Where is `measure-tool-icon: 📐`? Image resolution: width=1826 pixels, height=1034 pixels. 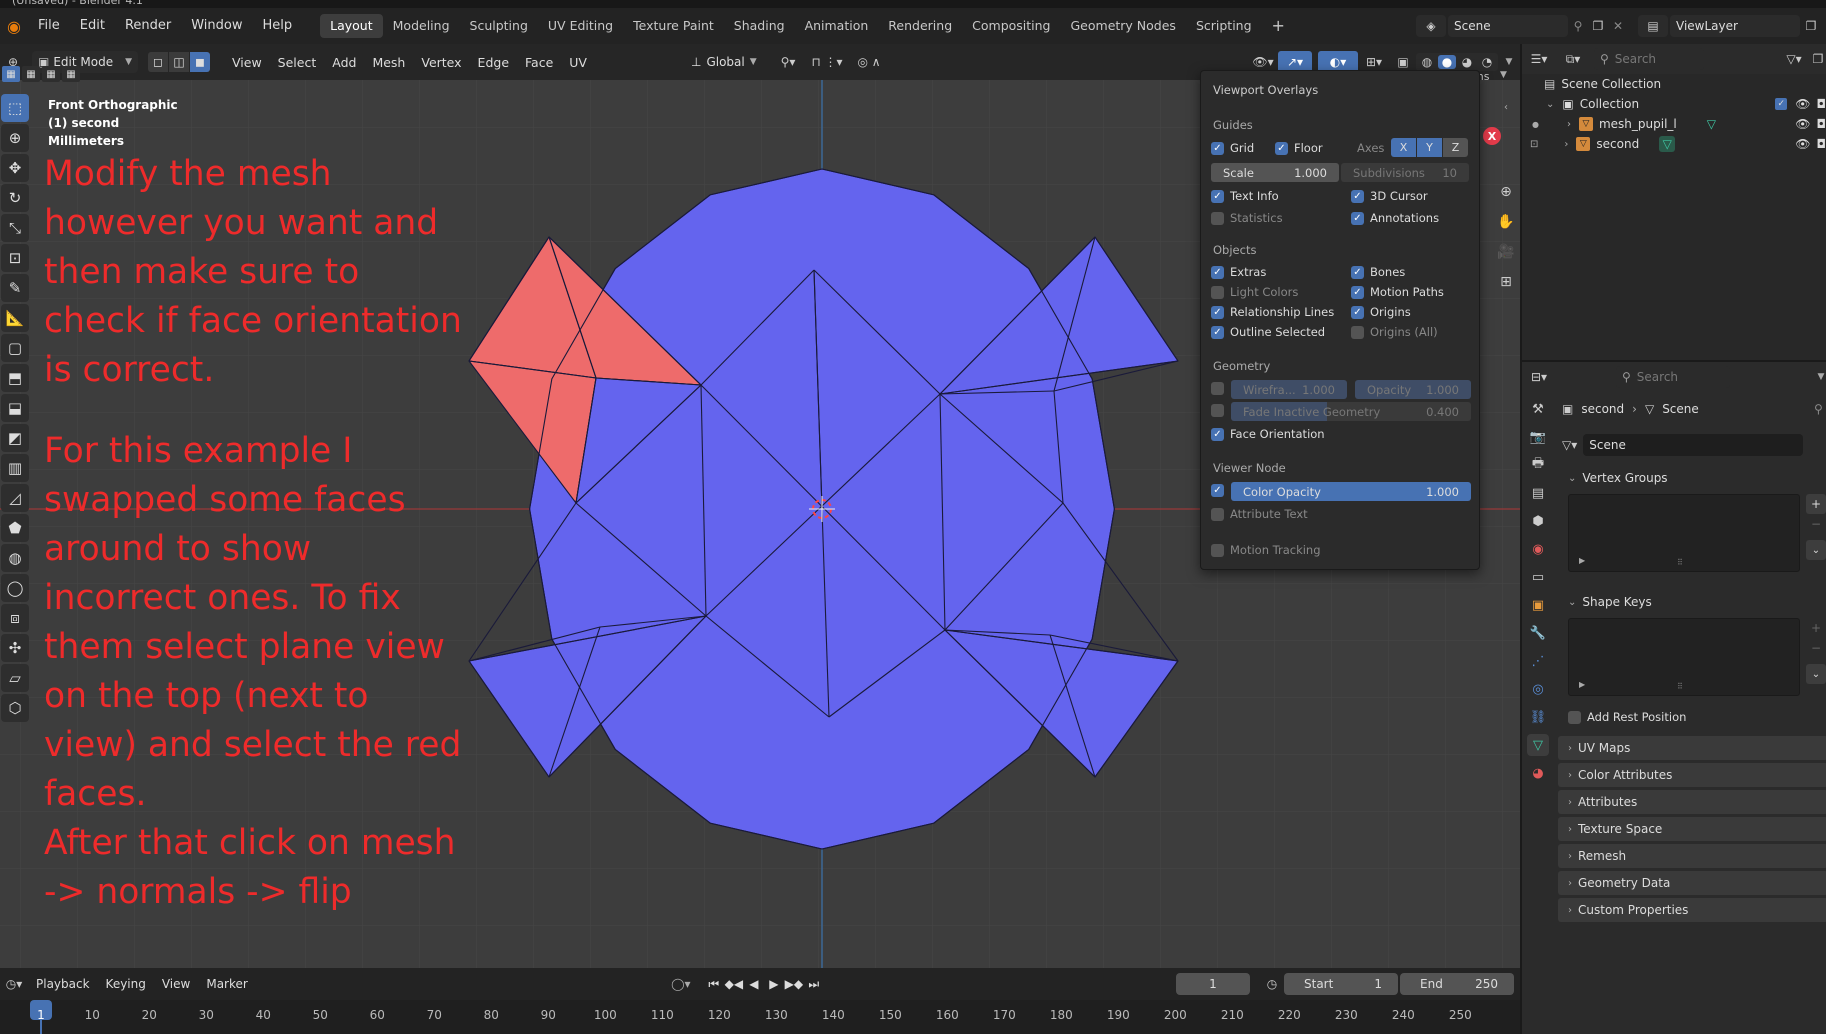 measure-tool-icon: 📐 is located at coordinates (15, 318).